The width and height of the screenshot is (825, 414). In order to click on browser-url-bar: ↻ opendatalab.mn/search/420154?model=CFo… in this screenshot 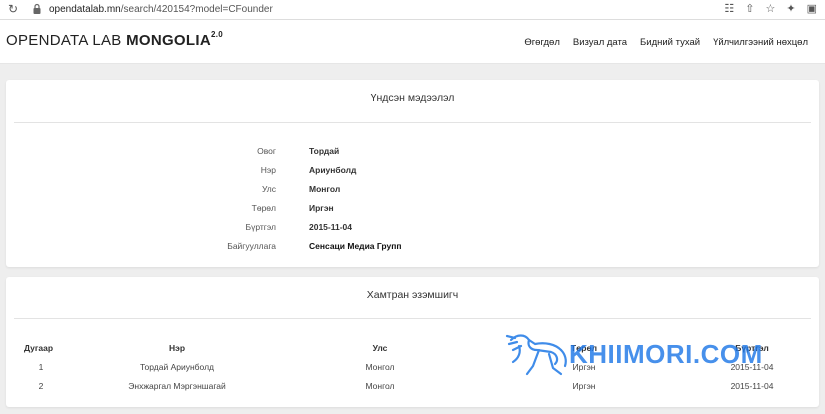, I will do `click(412, 10)`.